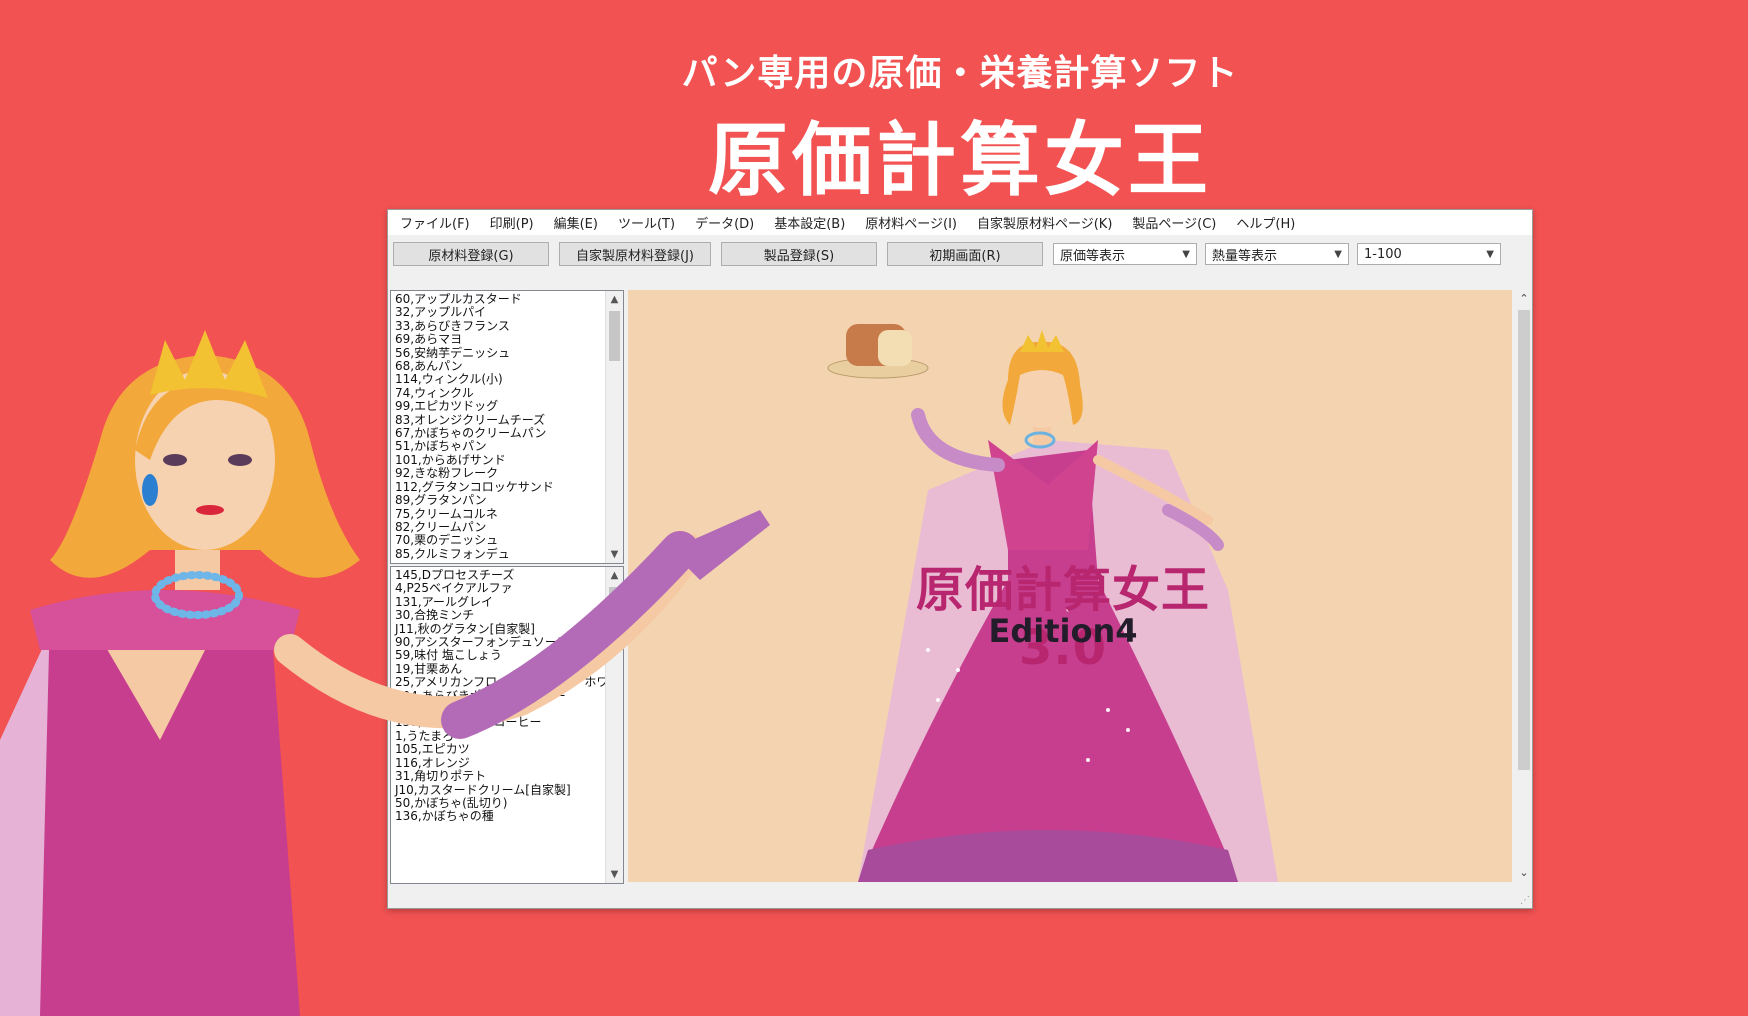  What do you see at coordinates (1383, 254) in the screenshot?
I see `range-select-value: 1-100` at bounding box center [1383, 254].